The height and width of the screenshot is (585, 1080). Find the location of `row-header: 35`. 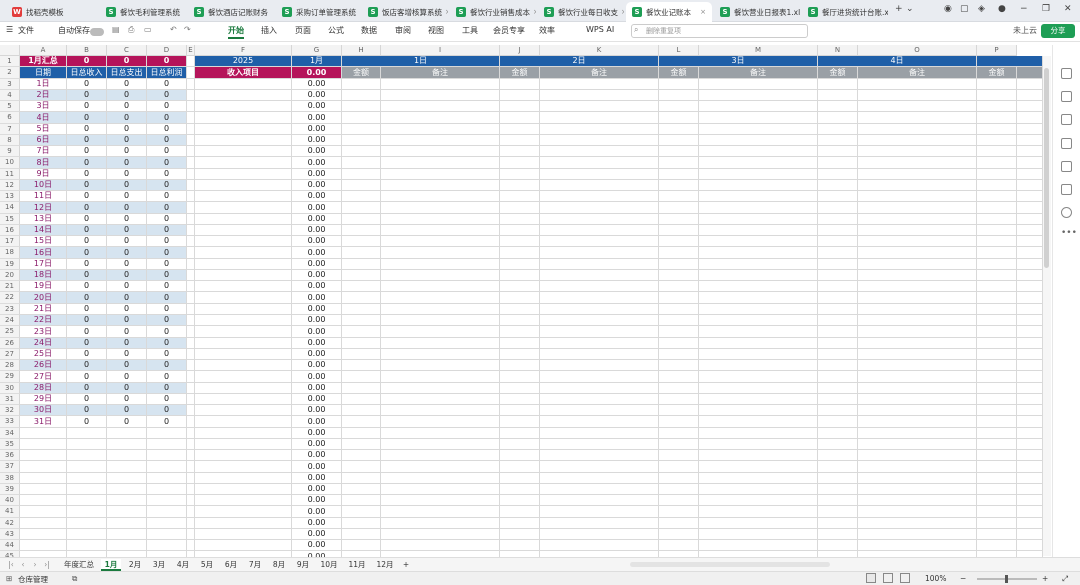

row-header: 35 is located at coordinates (10, 444).